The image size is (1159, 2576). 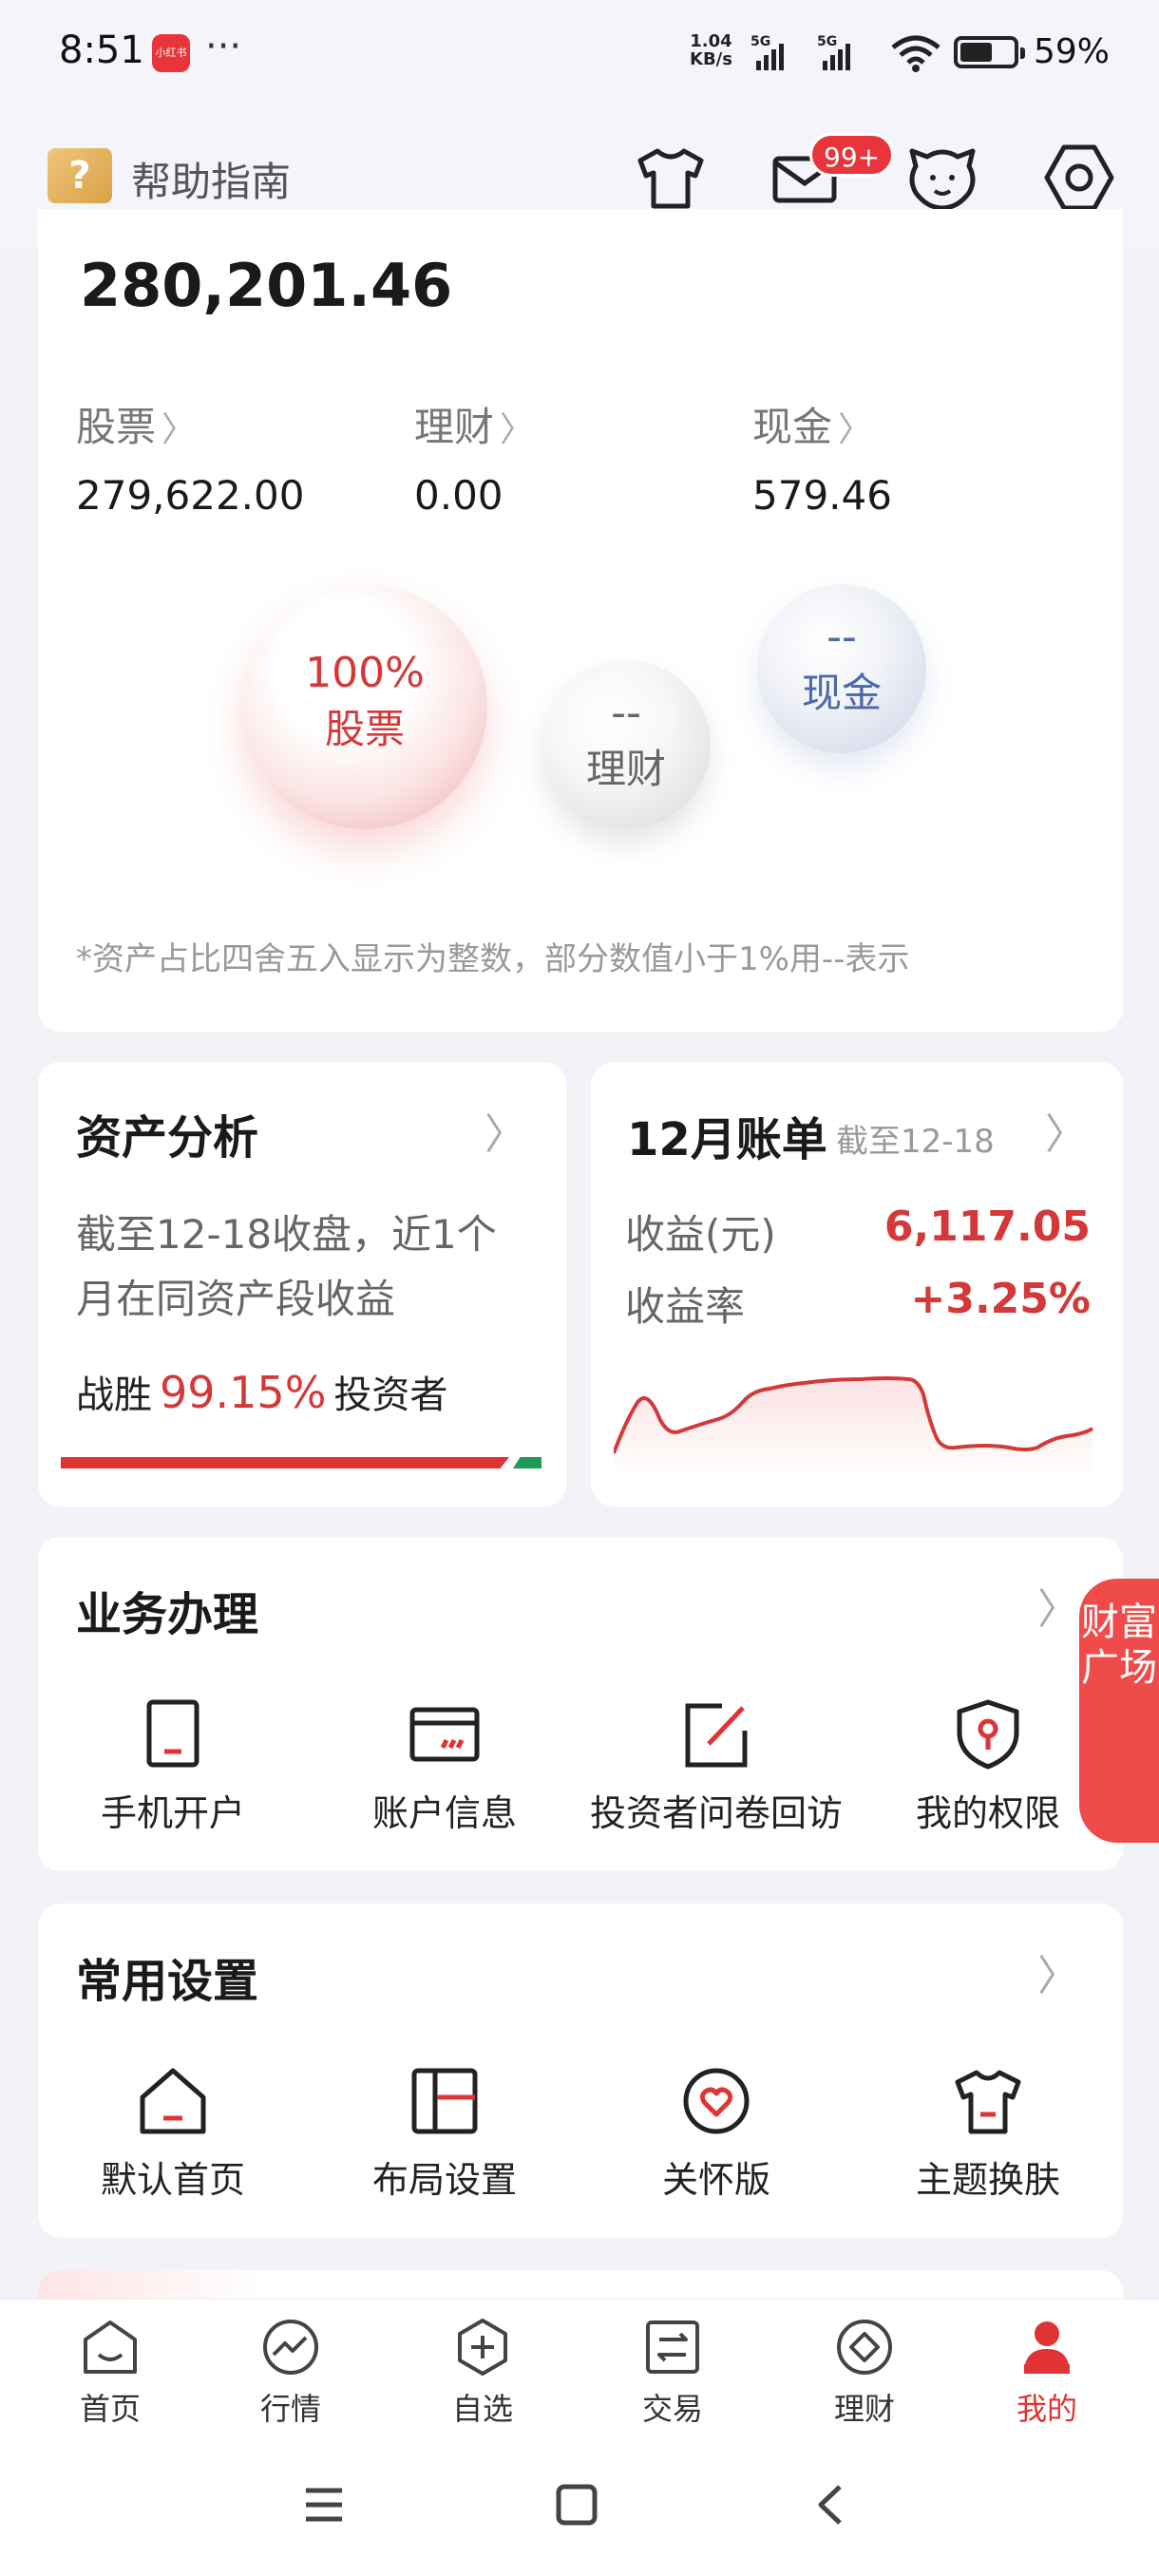 What do you see at coordinates (474, 457) in the screenshot?
I see `asset-finance: 理财〉 0.00` at bounding box center [474, 457].